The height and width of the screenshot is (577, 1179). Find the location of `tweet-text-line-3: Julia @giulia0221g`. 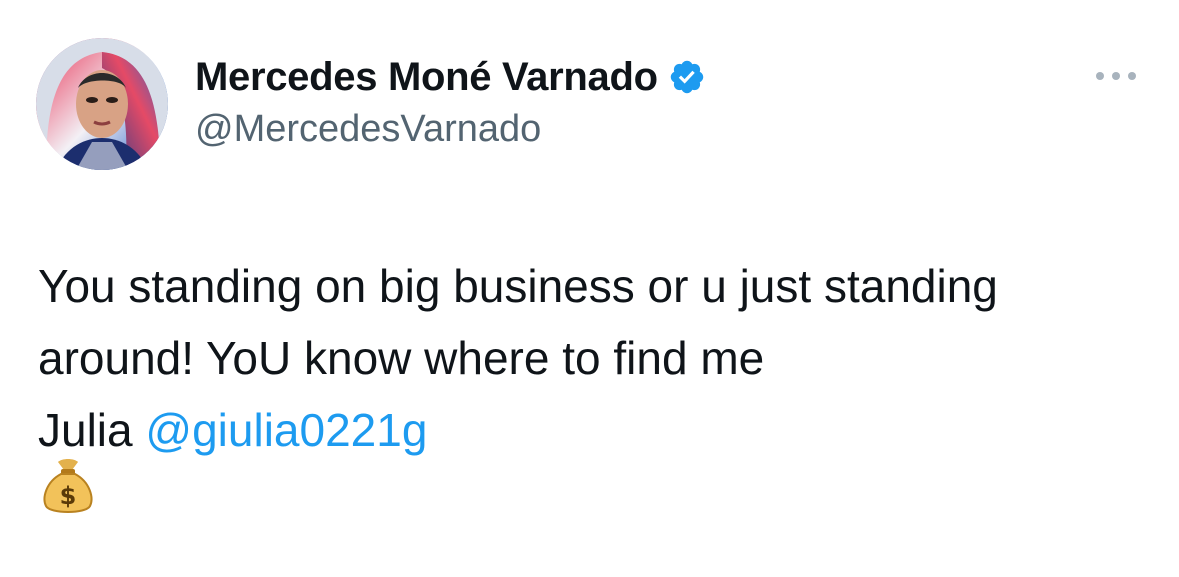

tweet-text-line-3: Julia @giulia0221g is located at coordinates (593, 430).